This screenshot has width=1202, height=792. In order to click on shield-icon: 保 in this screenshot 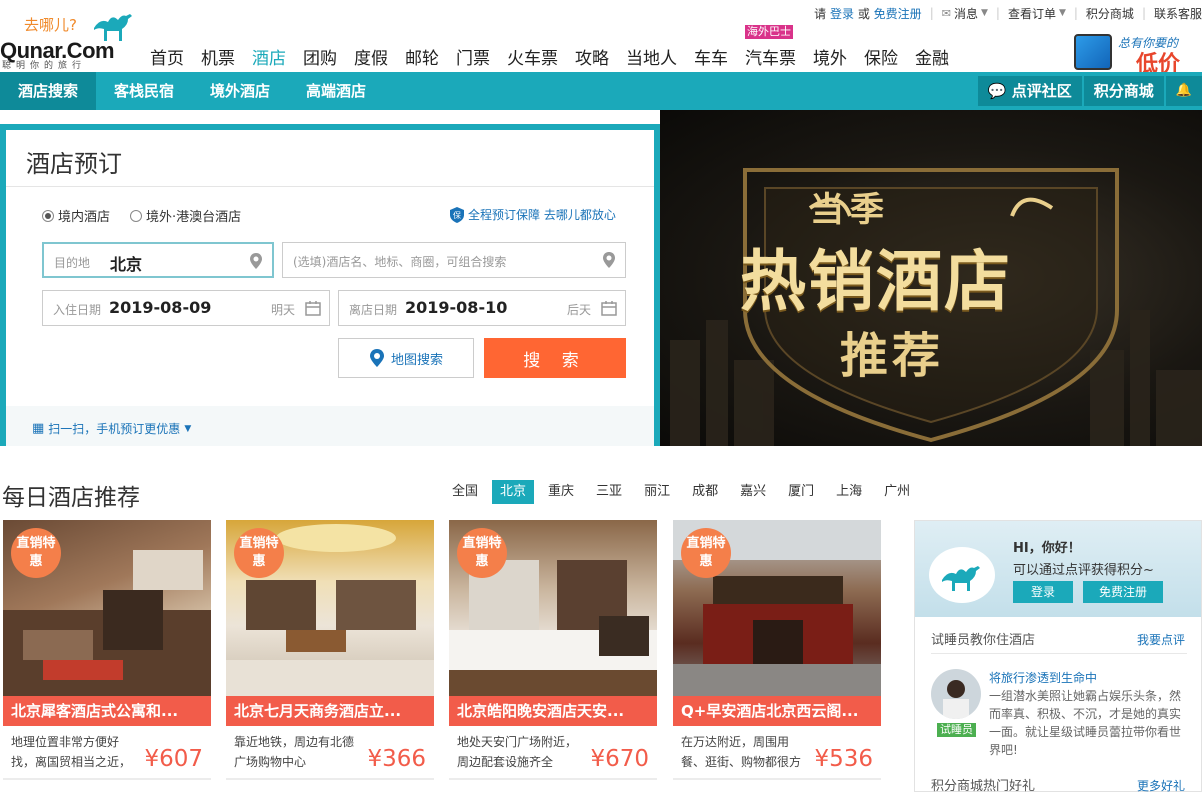, I will do `click(457, 214)`.